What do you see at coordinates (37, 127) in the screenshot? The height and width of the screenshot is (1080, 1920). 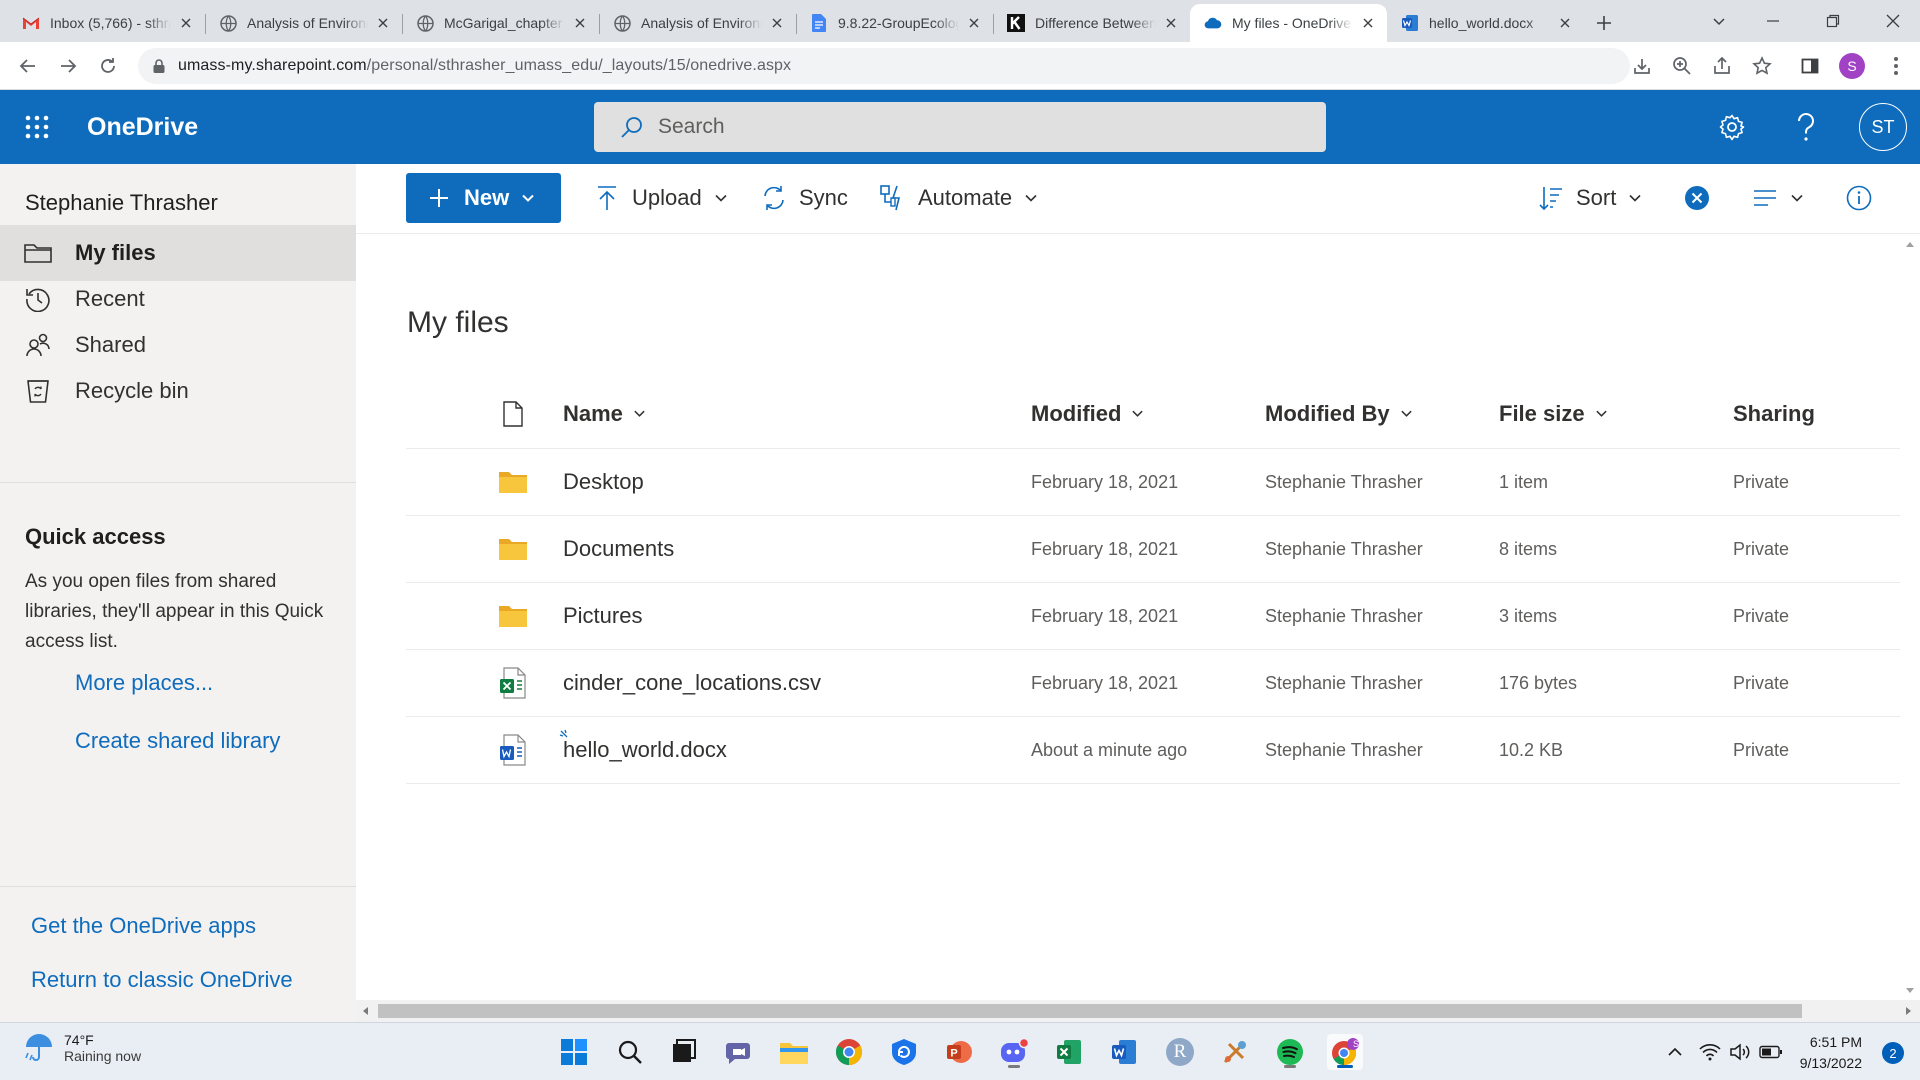 I see `app-launcher-button` at bounding box center [37, 127].